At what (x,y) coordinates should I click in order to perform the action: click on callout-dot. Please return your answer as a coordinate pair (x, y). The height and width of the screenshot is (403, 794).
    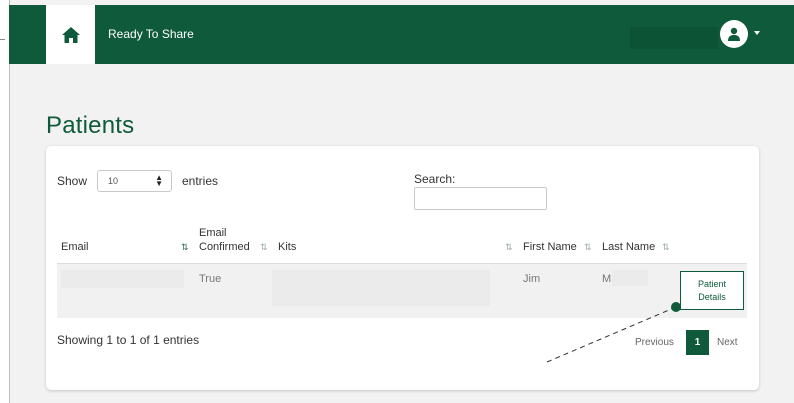
    Looking at the image, I should click on (676, 307).